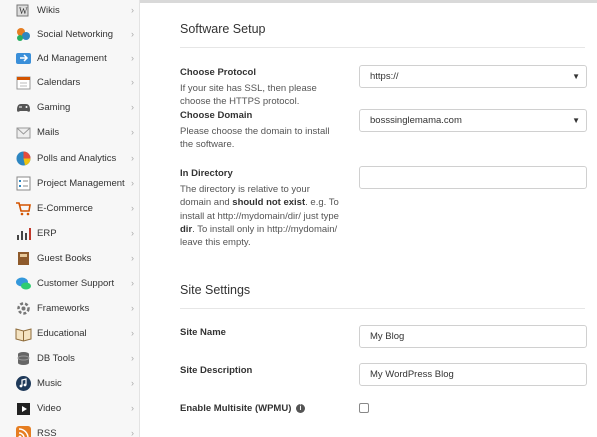 The height and width of the screenshot is (437, 597). I want to click on sidebar-item-music: Music ›, so click(70, 383).